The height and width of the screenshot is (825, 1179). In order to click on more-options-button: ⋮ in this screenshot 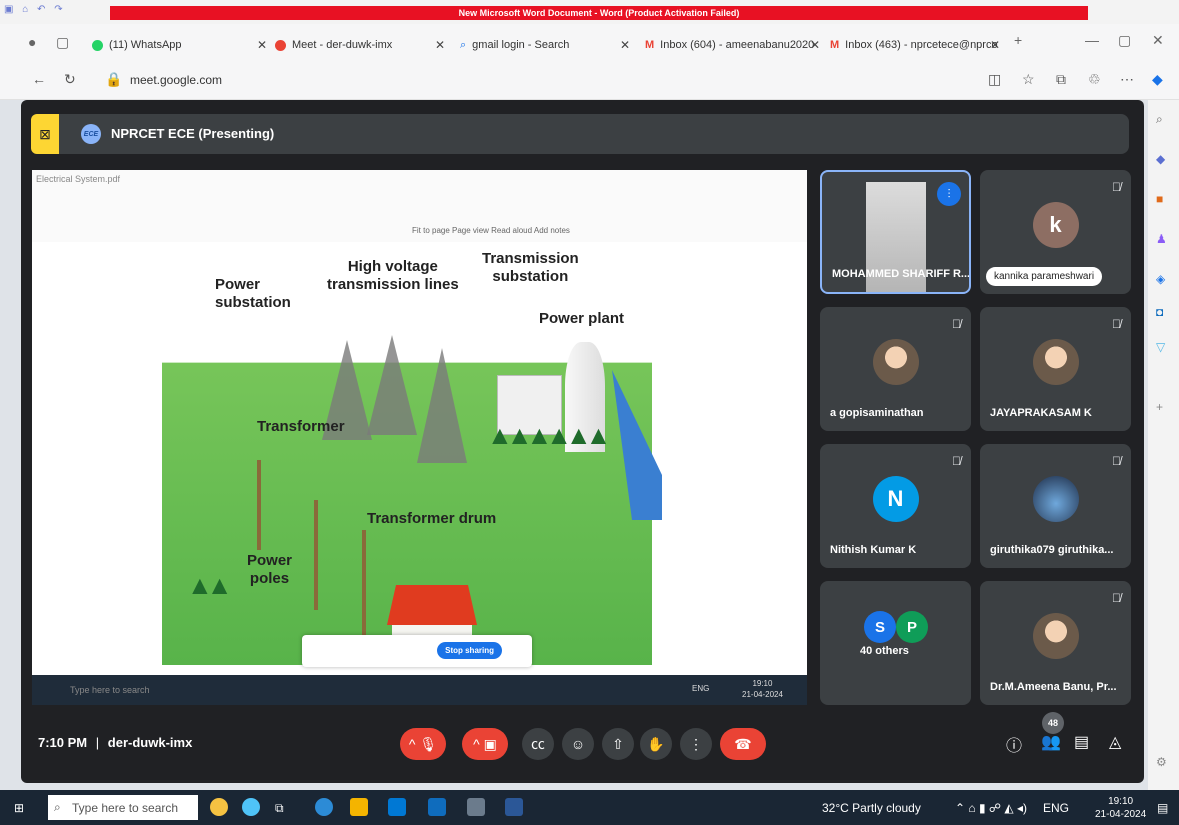, I will do `click(696, 744)`.